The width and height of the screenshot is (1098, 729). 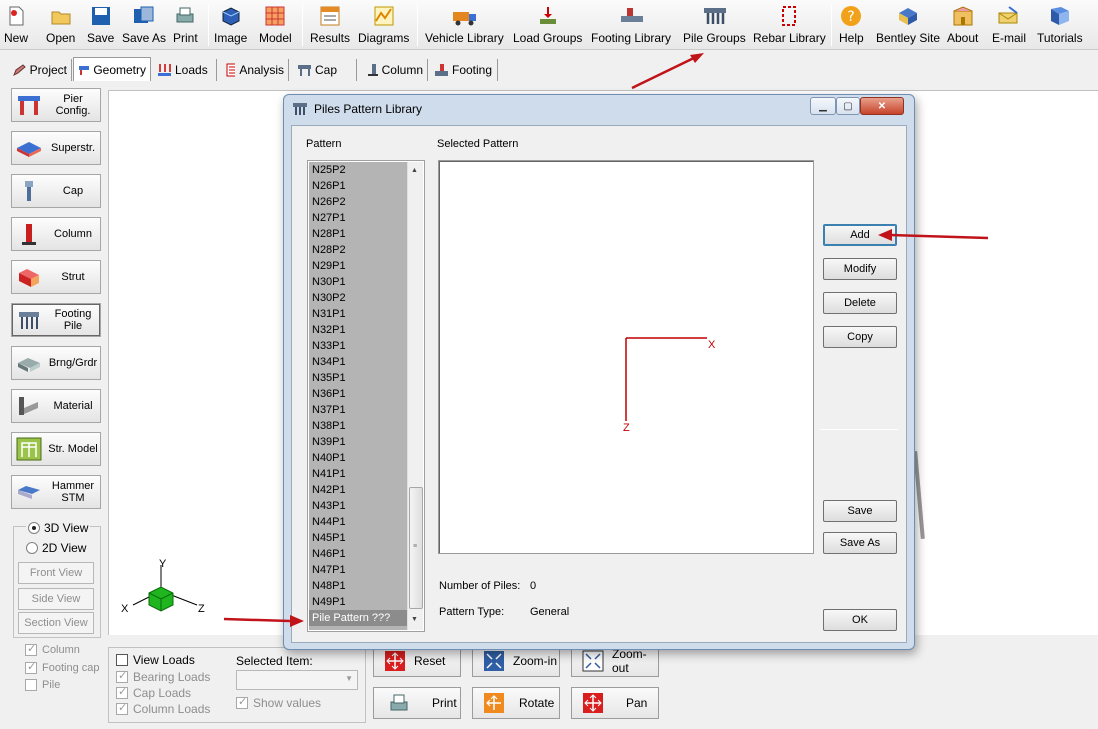 What do you see at coordinates (860, 269) in the screenshot?
I see `modify-button: Modify` at bounding box center [860, 269].